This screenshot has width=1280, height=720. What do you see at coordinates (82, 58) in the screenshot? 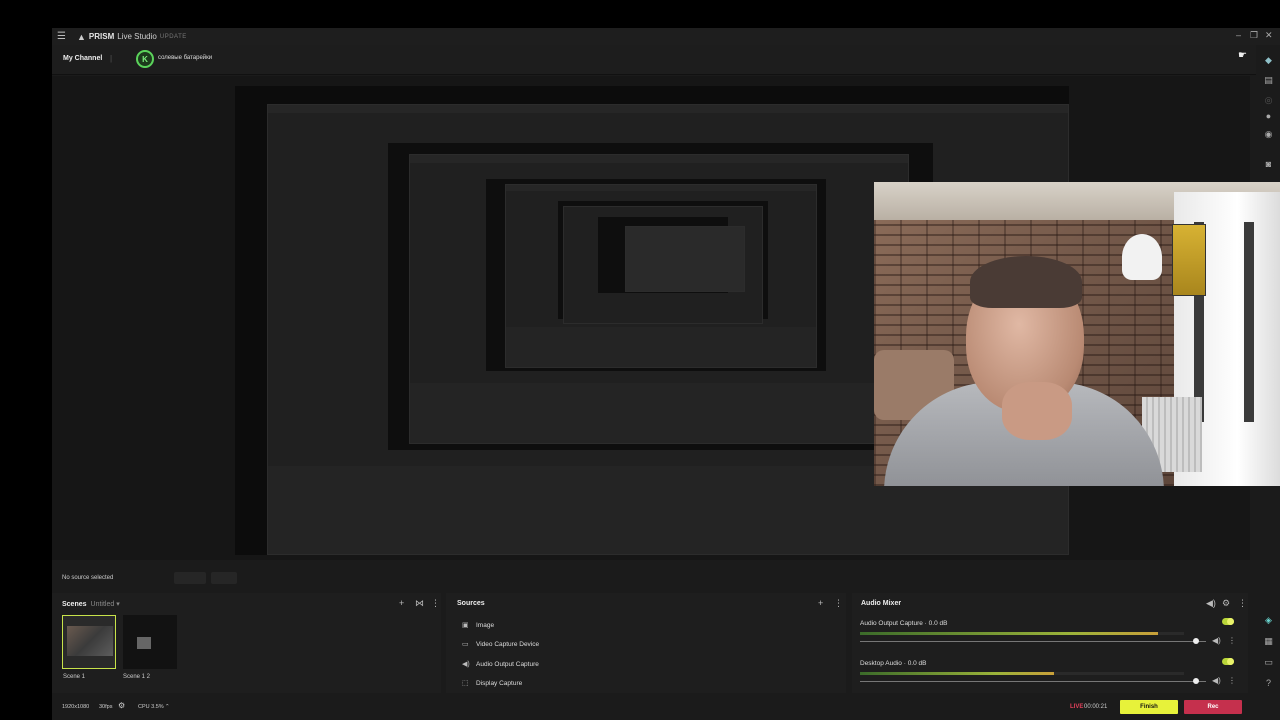
I see `my-channel-label: My Channel` at bounding box center [82, 58].